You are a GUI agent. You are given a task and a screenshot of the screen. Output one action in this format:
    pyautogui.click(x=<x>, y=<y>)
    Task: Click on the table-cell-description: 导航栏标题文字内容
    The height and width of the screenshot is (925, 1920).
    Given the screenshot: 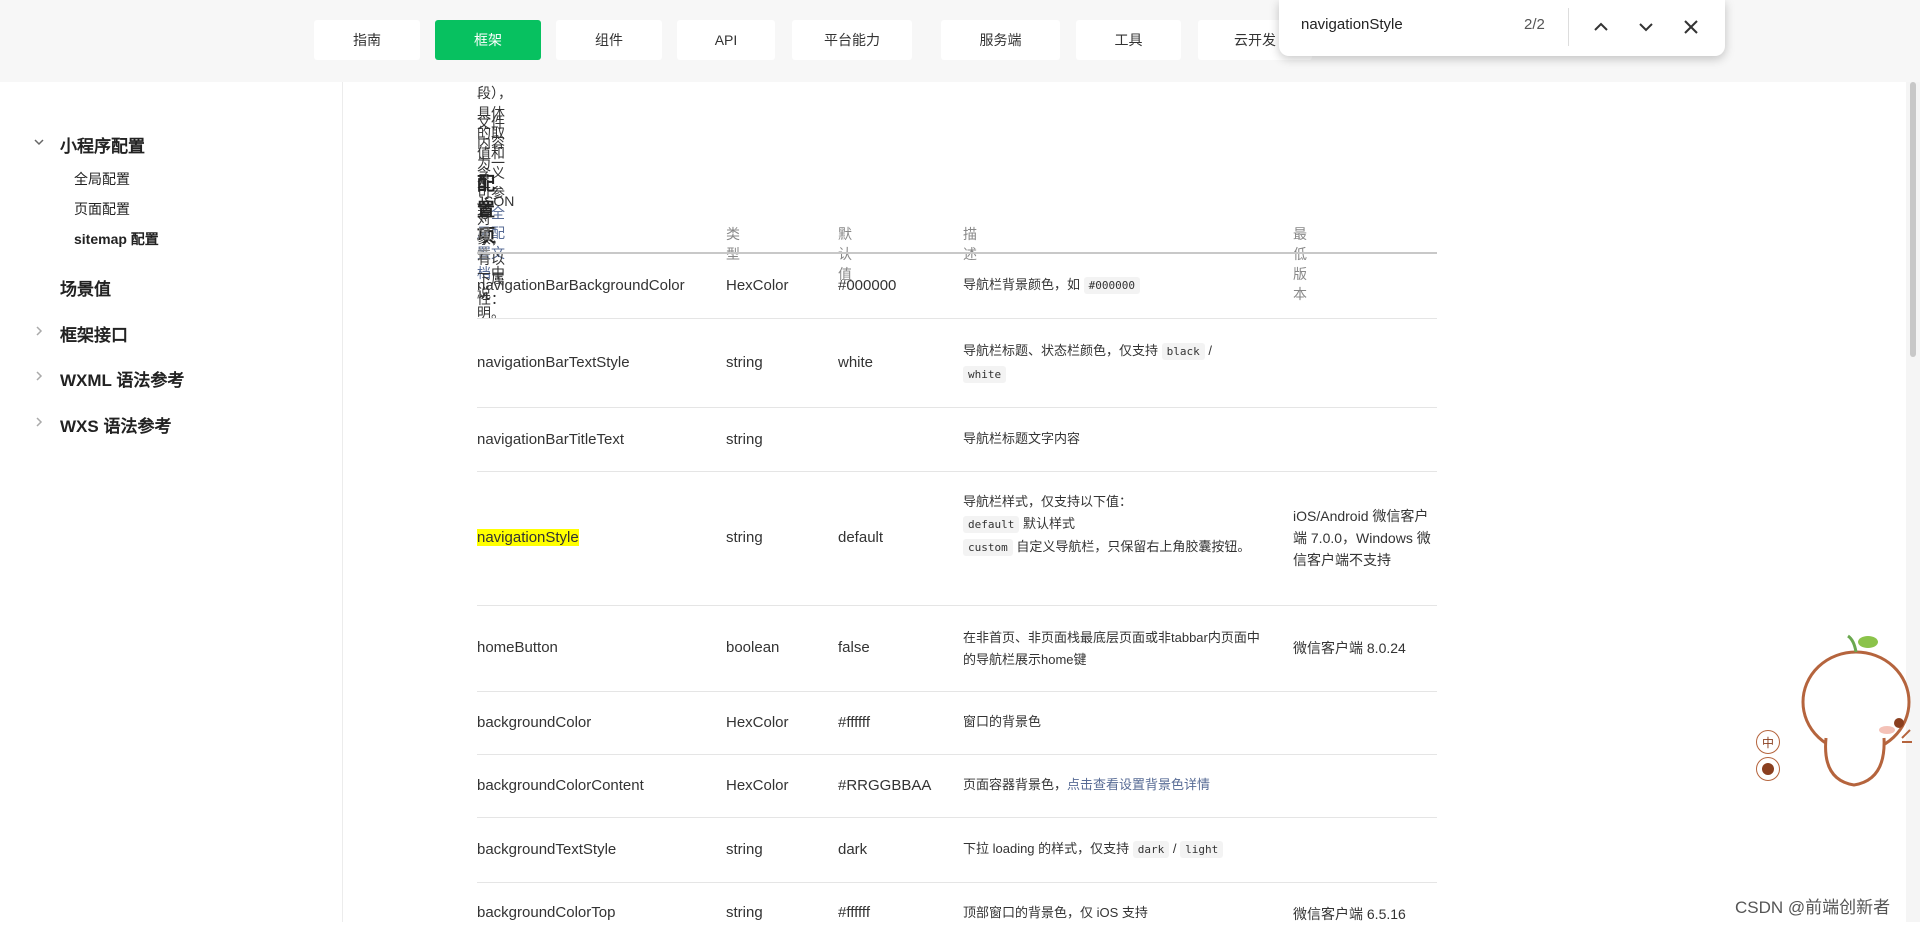 What is the action you would take?
    pyautogui.click(x=1022, y=438)
    